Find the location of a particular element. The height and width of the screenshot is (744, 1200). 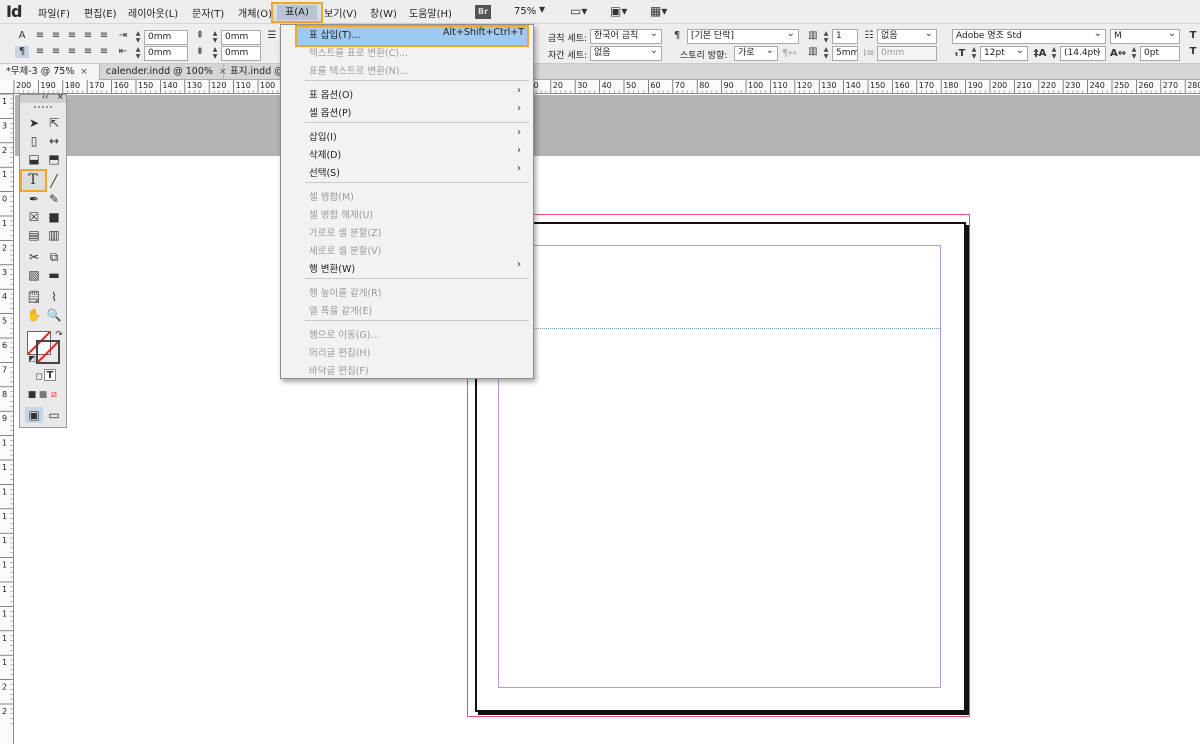

paragraph-mode-icon: ¶ is located at coordinates (22, 52).